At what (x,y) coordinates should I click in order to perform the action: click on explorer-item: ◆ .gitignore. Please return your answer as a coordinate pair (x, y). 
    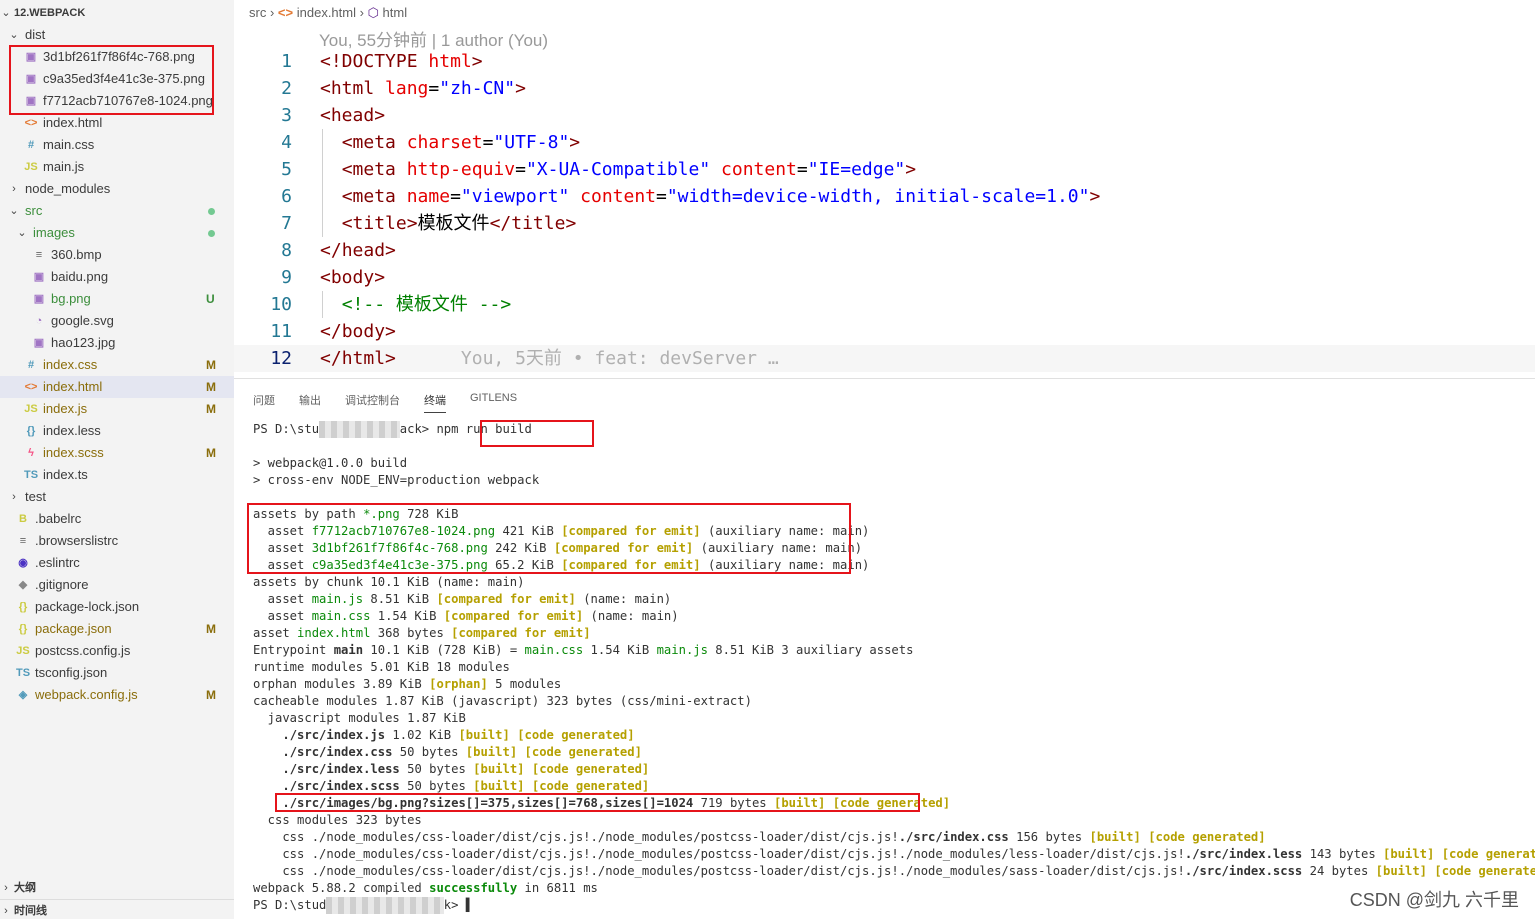
    Looking at the image, I should click on (117, 585).